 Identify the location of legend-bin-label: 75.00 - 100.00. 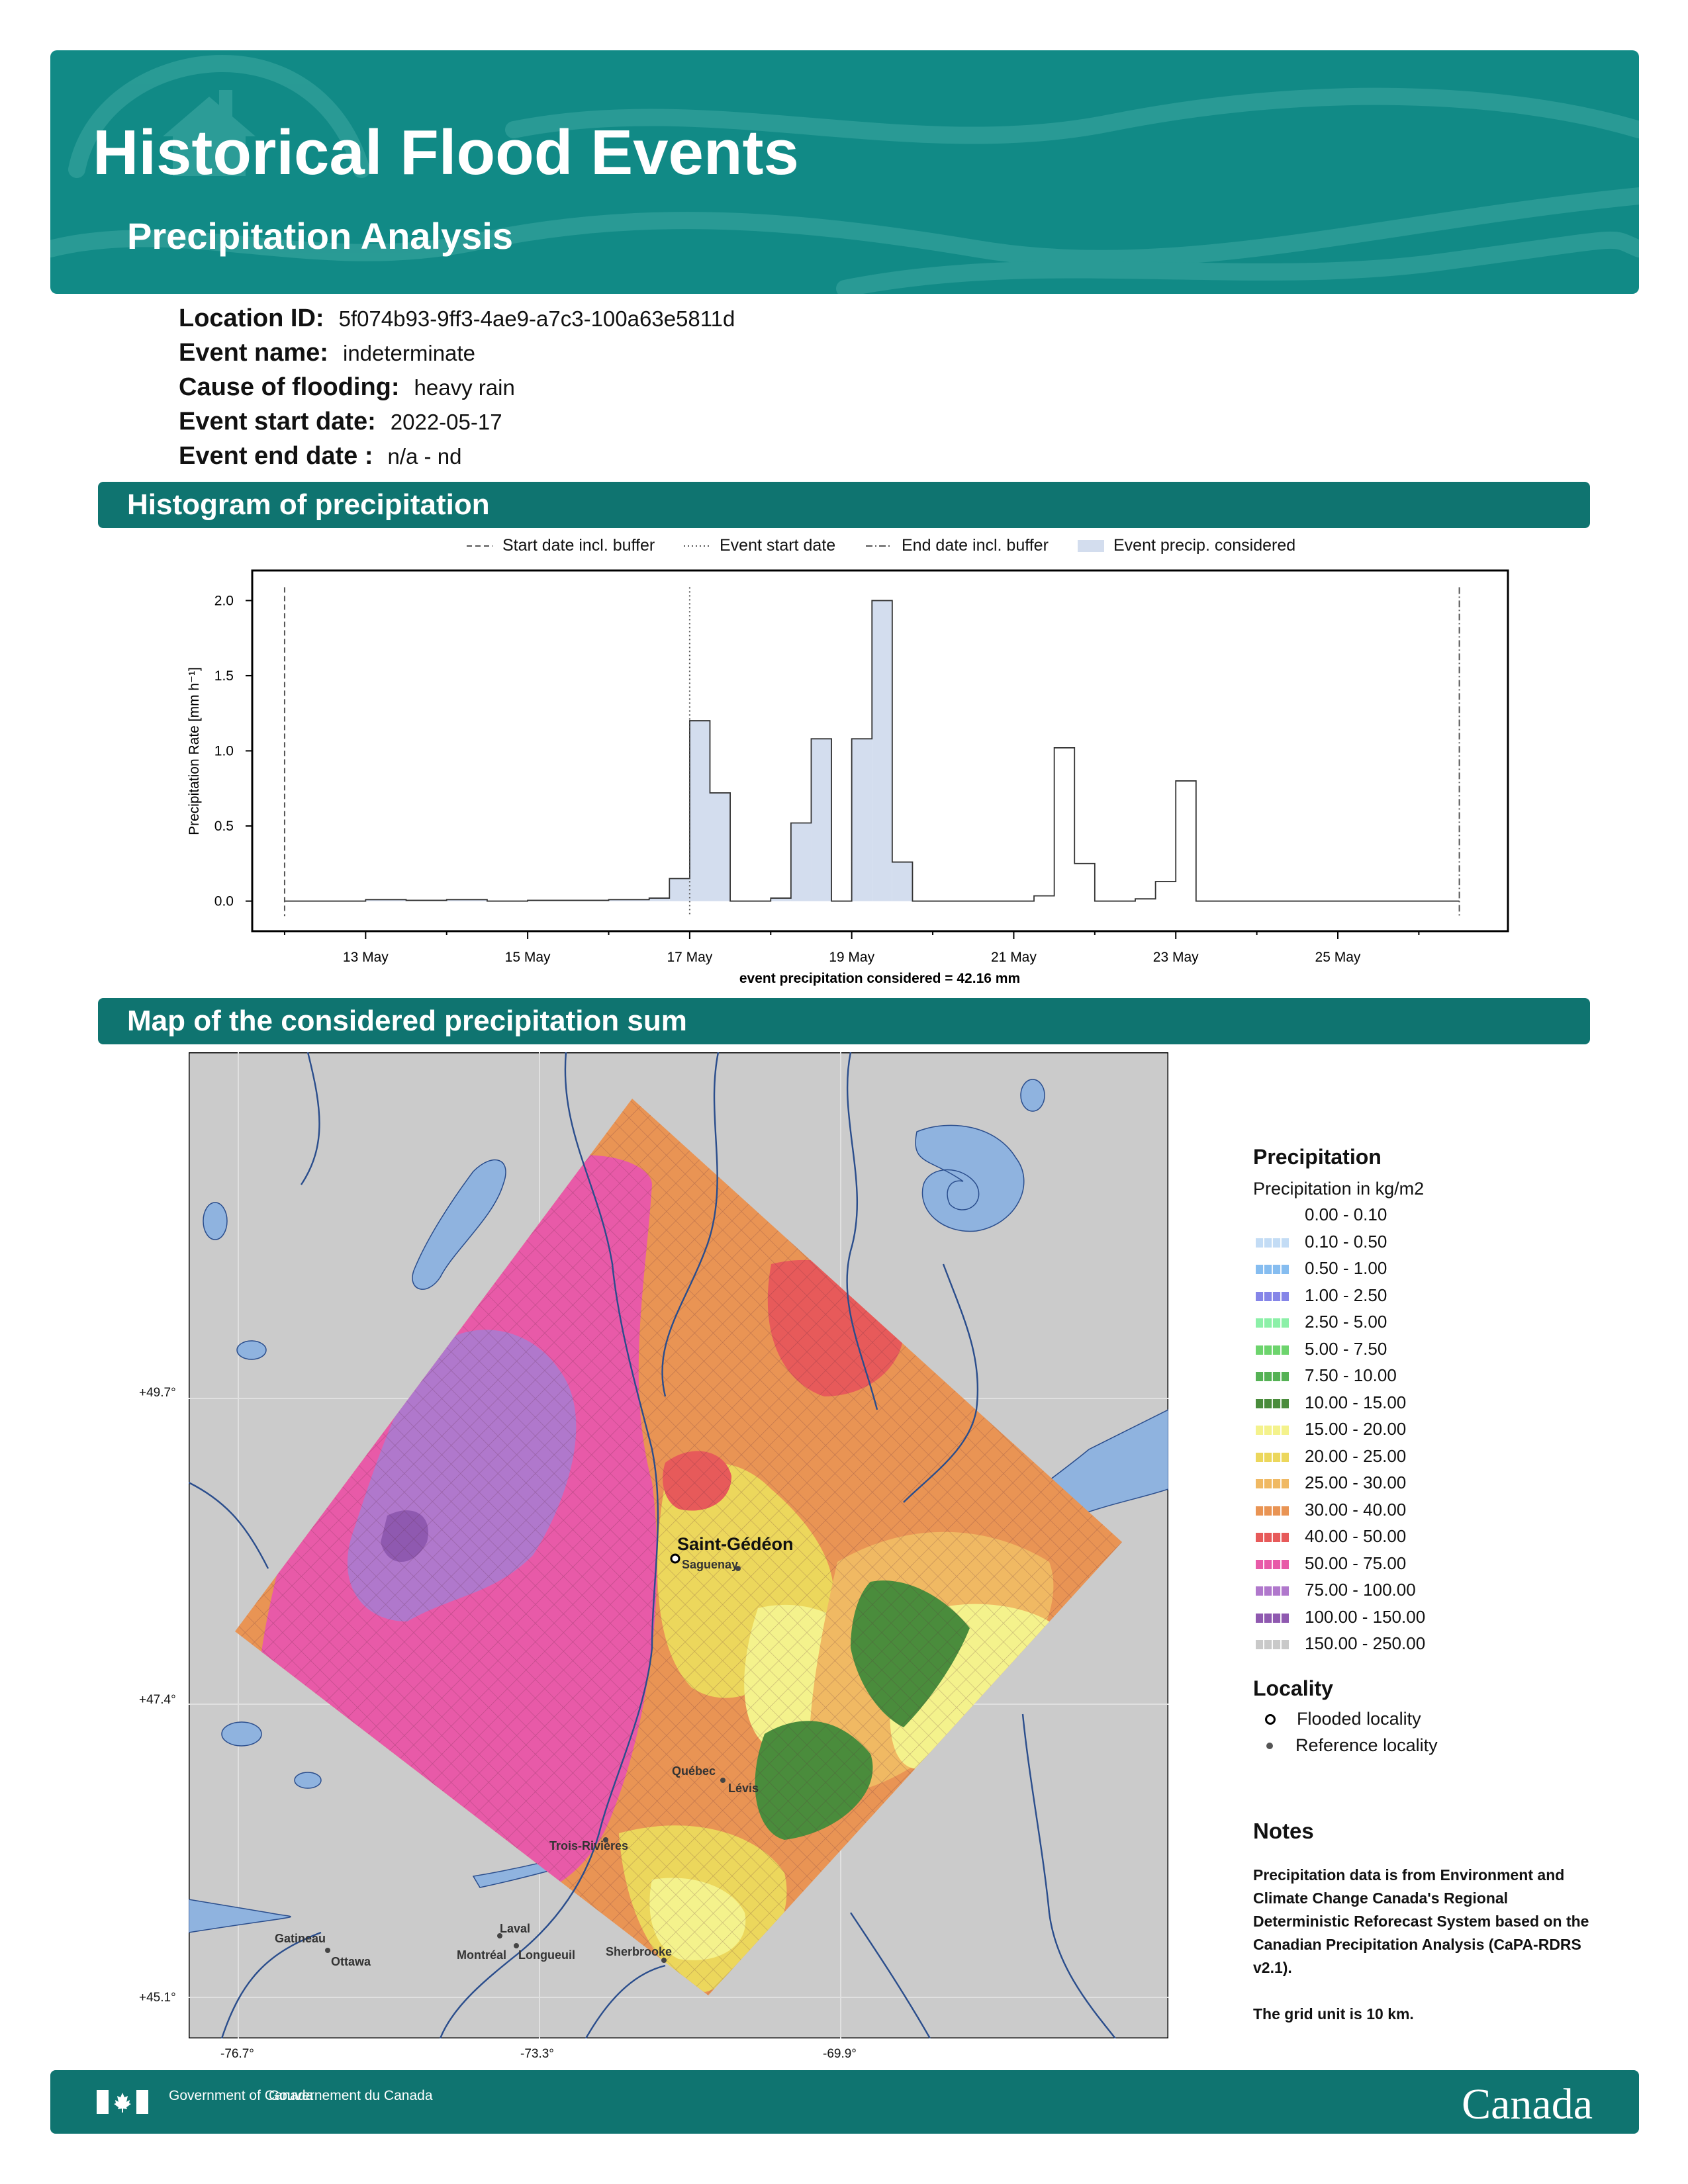
(1360, 1590).